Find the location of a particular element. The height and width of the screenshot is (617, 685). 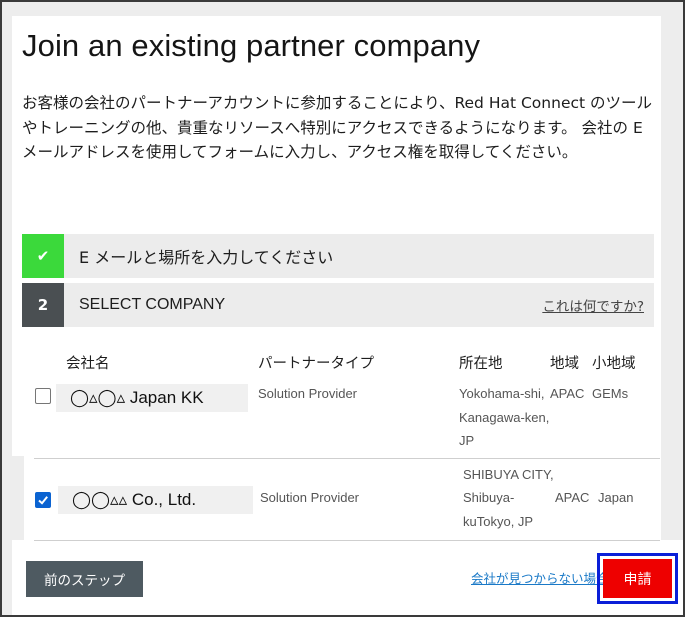

col-header-region: 地域 is located at coordinates (564, 364).